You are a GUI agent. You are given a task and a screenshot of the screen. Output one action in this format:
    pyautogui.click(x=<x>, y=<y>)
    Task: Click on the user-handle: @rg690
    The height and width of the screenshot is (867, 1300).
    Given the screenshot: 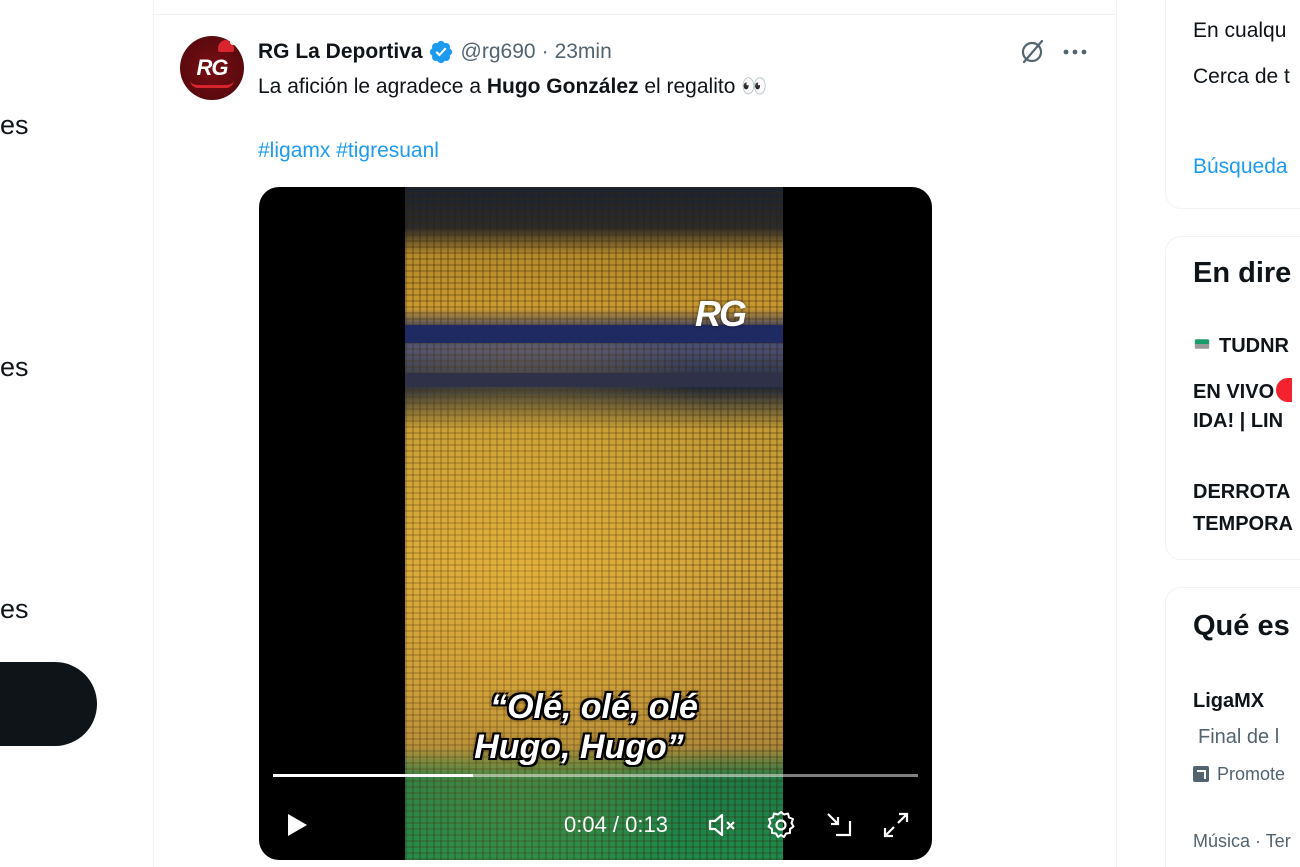 What is the action you would take?
    pyautogui.click(x=498, y=52)
    